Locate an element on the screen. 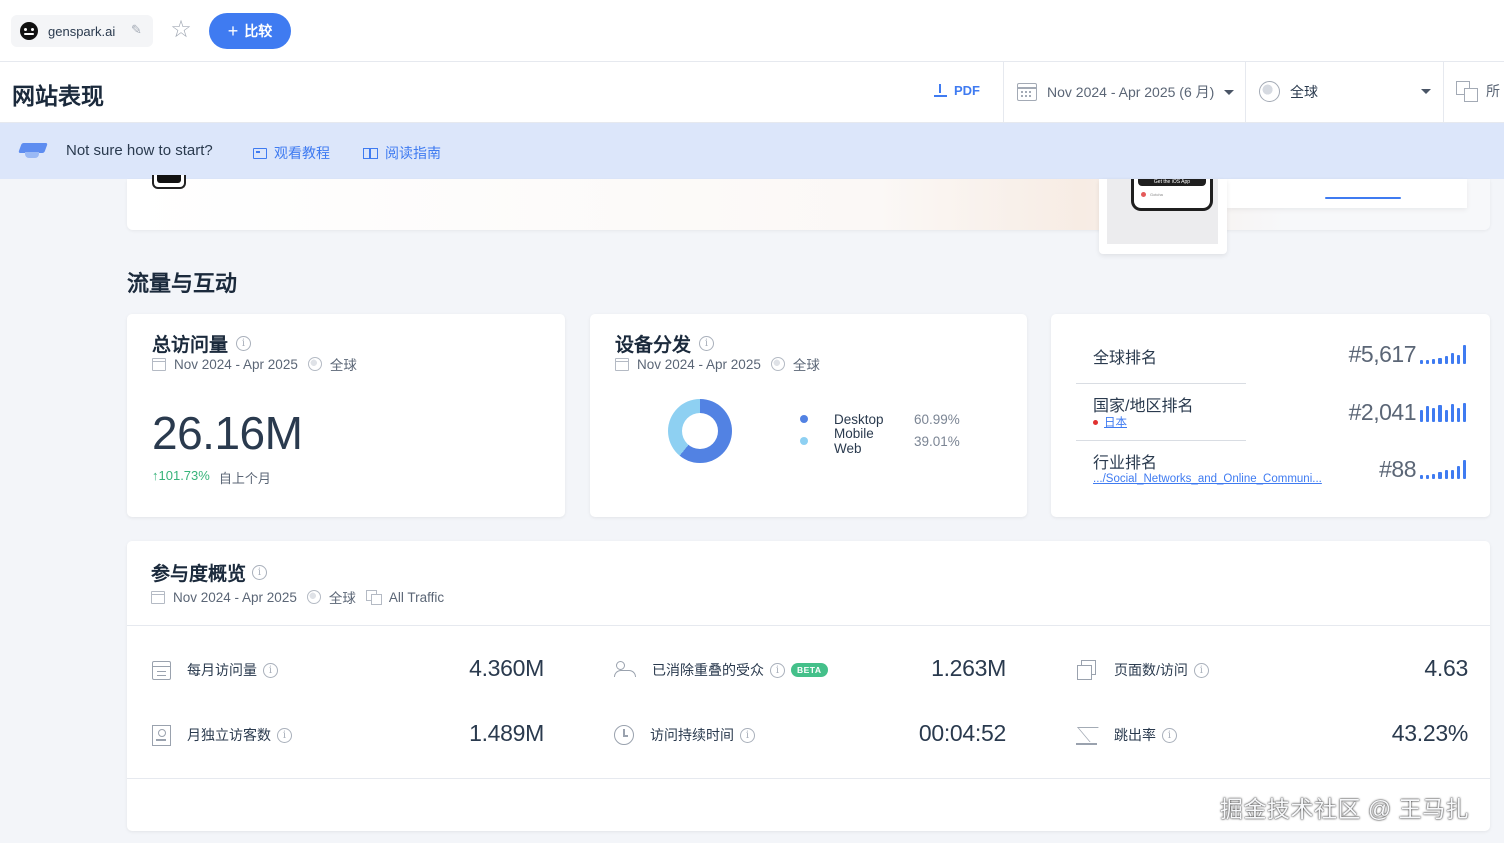 This screenshot has height=843, width=1504. metric-value: 00:04:52 is located at coordinates (962, 733).